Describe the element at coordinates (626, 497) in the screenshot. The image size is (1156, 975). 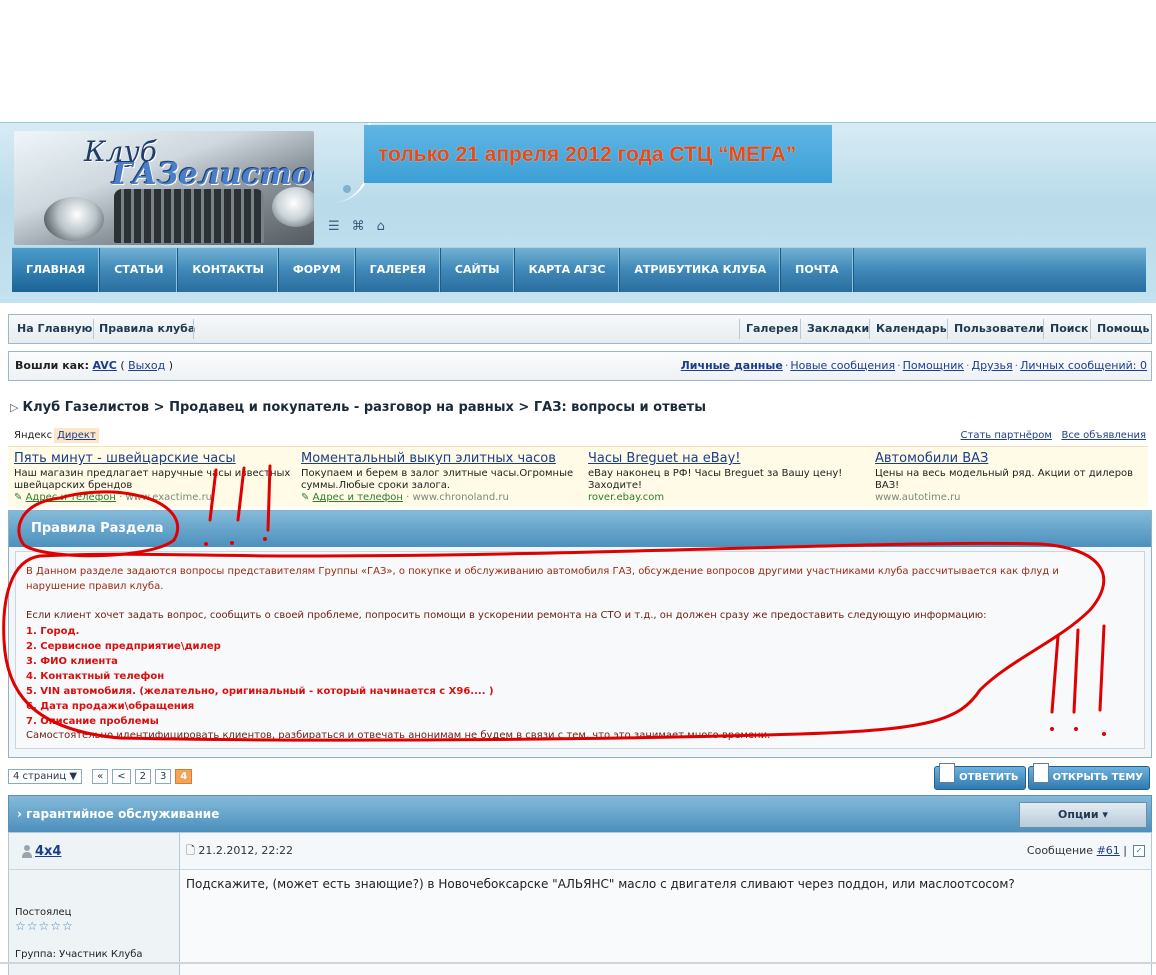
I see `ad-url: rover.ebay.com` at that location.